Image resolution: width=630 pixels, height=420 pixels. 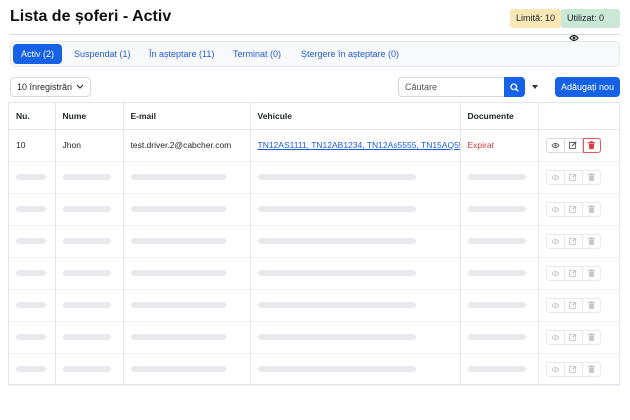 What do you see at coordinates (89, 116) in the screenshot?
I see `column-header-name: Nume` at bounding box center [89, 116].